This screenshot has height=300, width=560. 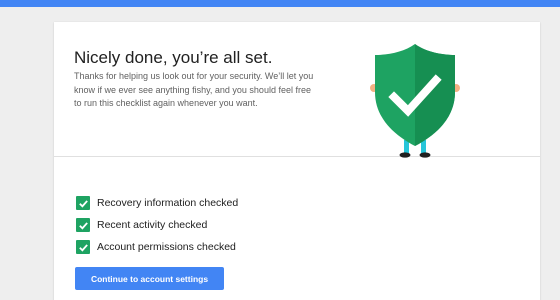 I want to click on success-title: Nicely done, you’re all set., so click(x=173, y=57).